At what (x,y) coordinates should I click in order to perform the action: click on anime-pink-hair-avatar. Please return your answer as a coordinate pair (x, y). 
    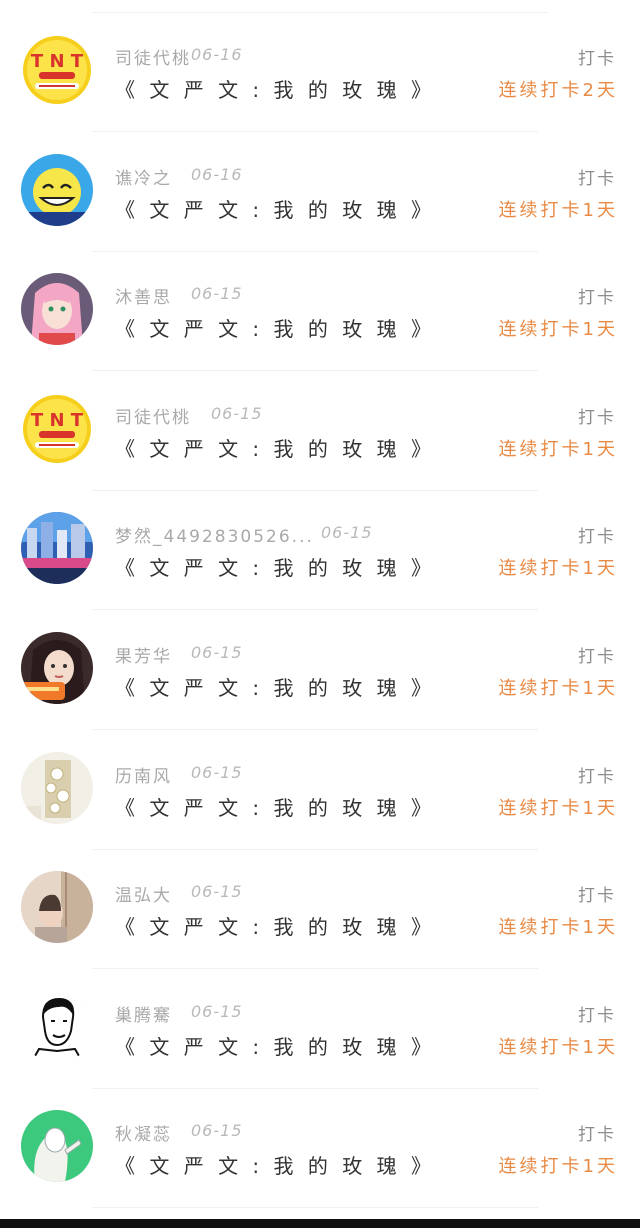
    Looking at the image, I should click on (57, 309).